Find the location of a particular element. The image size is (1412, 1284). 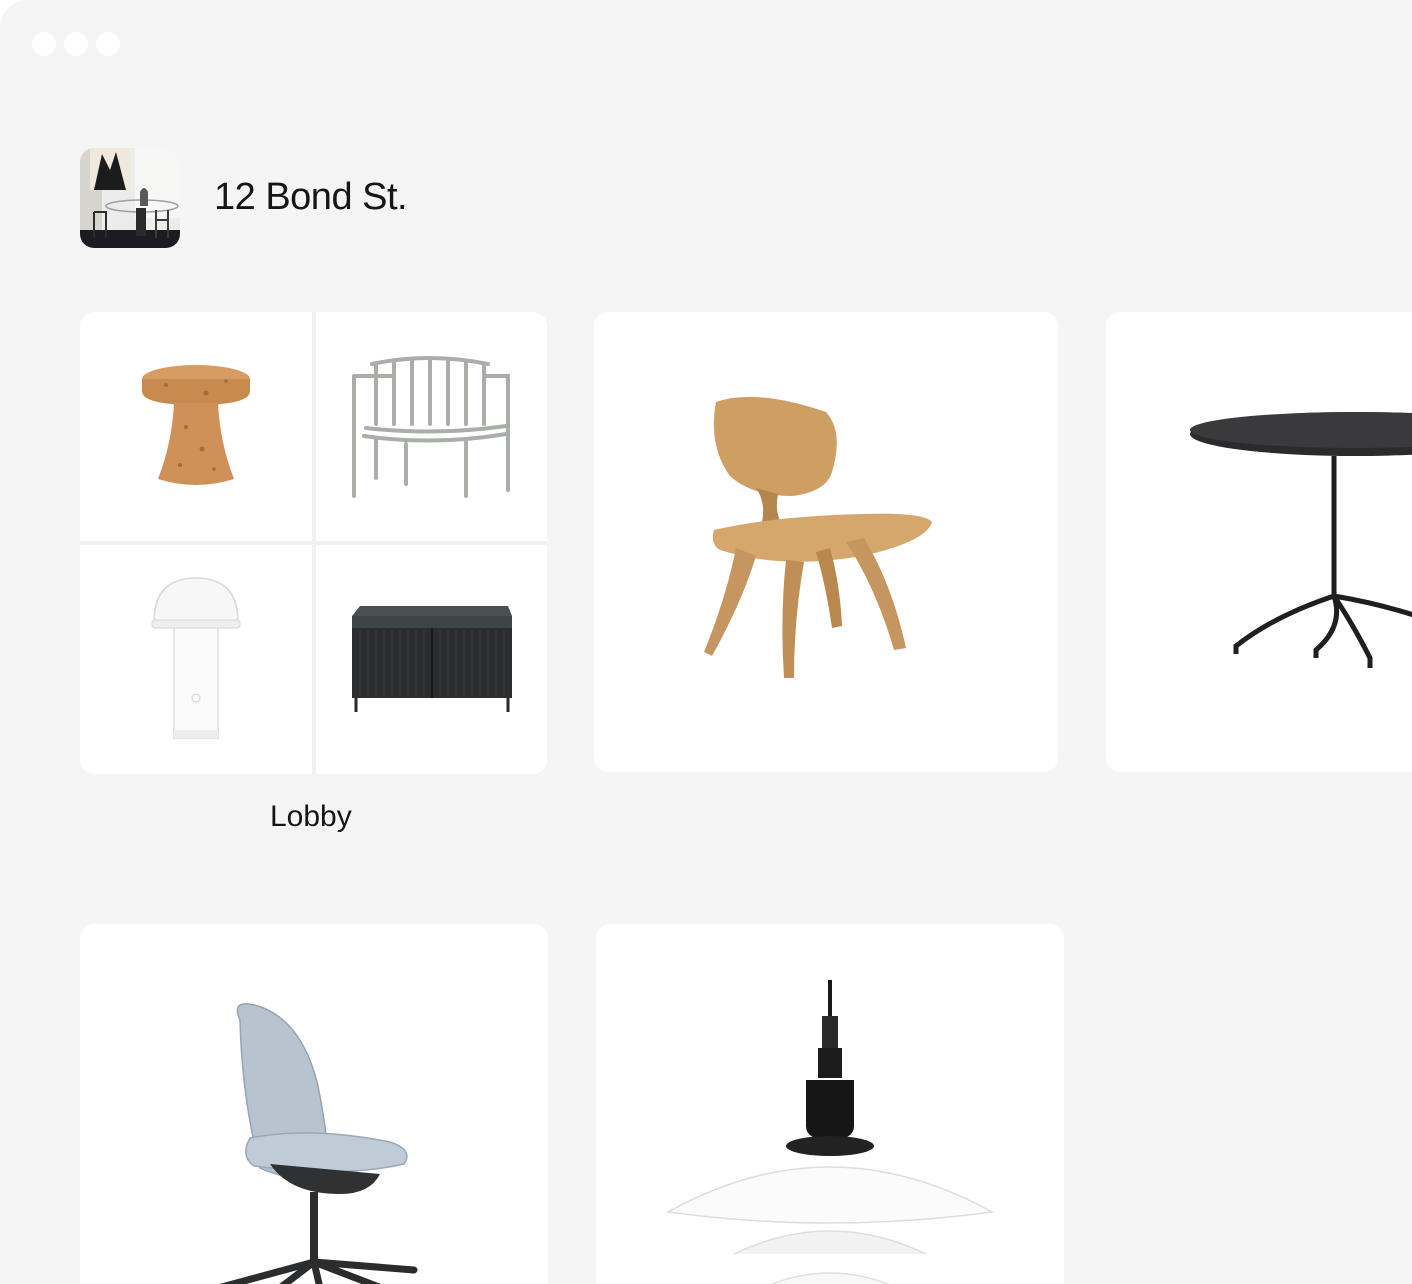

plywood-lounge-chair-icon is located at coordinates (818, 537).